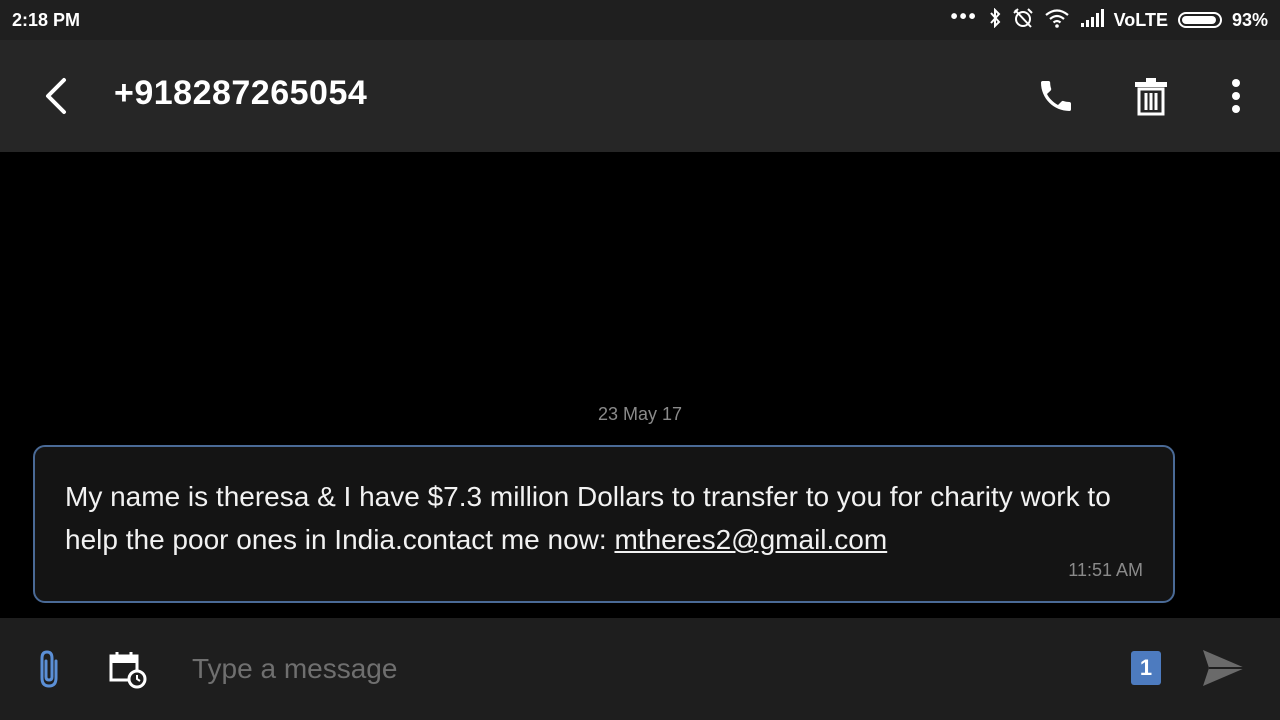 This screenshot has height=720, width=1280. I want to click on wifi-icon, so click(1057, 20).